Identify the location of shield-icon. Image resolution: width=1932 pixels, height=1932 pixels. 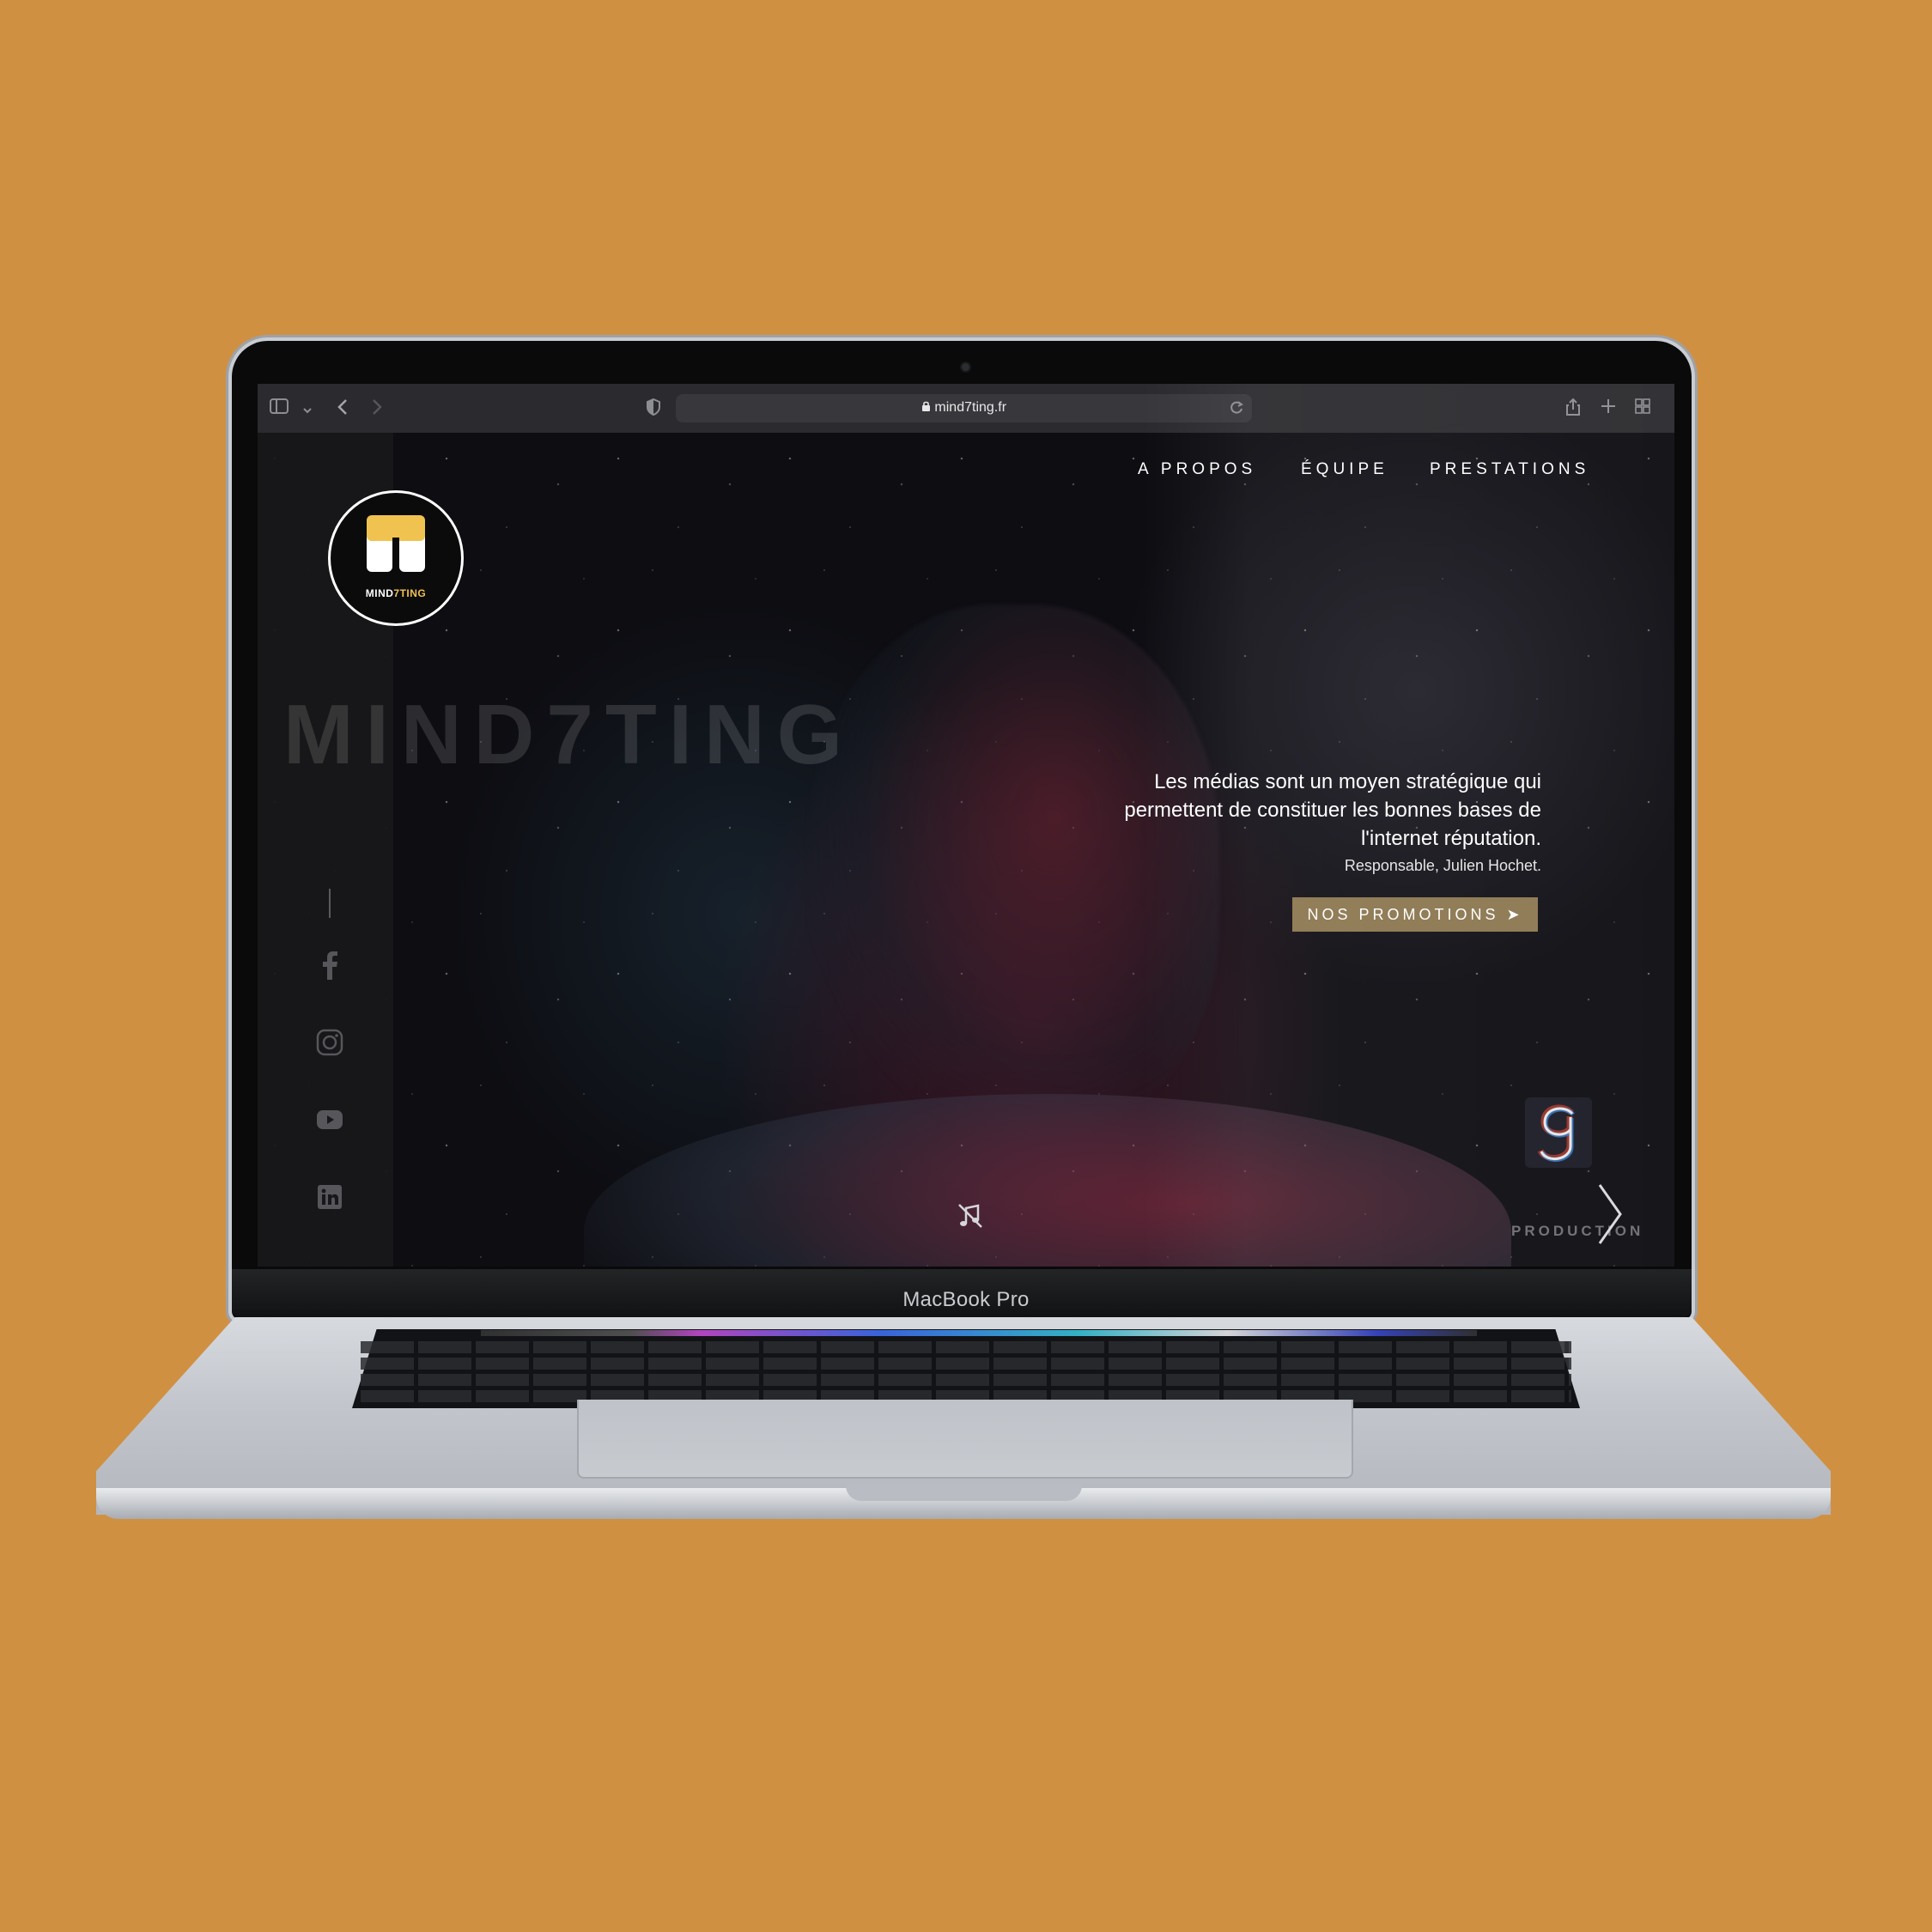
(653, 409).